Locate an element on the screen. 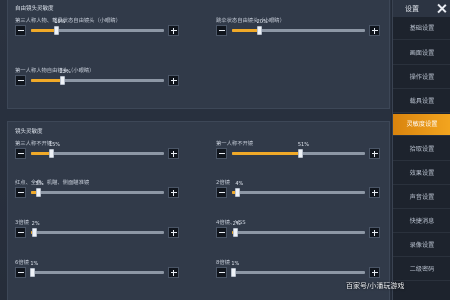 The height and width of the screenshot is (300, 450). free-camera-parachute-setting: 跳伞状态自由镜头（小眼睛） 20% is located at coordinates (298, 27).